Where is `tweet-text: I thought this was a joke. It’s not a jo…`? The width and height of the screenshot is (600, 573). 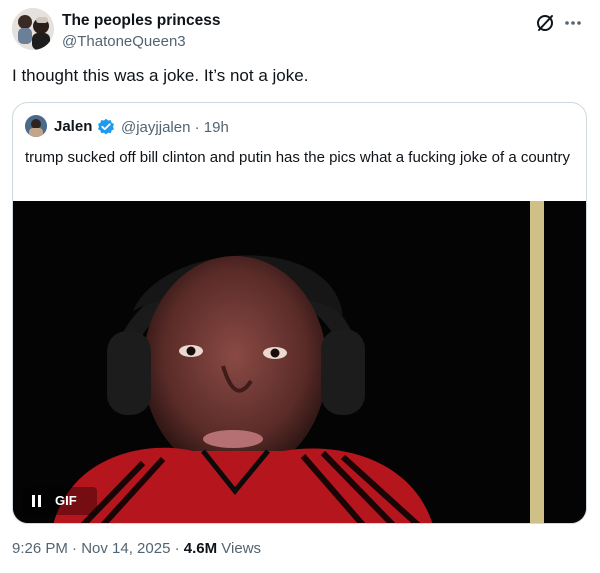 tweet-text: I thought this was a joke. It’s not a jo… is located at coordinates (160, 75).